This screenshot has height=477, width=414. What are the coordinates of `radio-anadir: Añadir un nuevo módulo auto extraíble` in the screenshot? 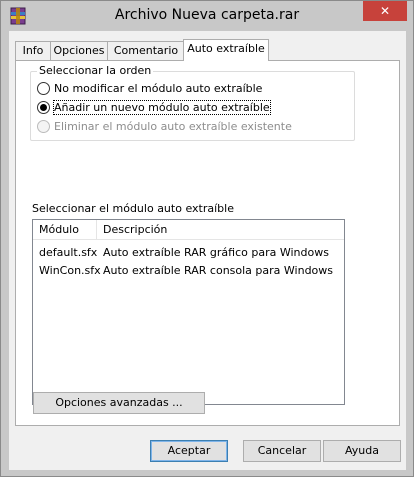 It's located at (154, 107).